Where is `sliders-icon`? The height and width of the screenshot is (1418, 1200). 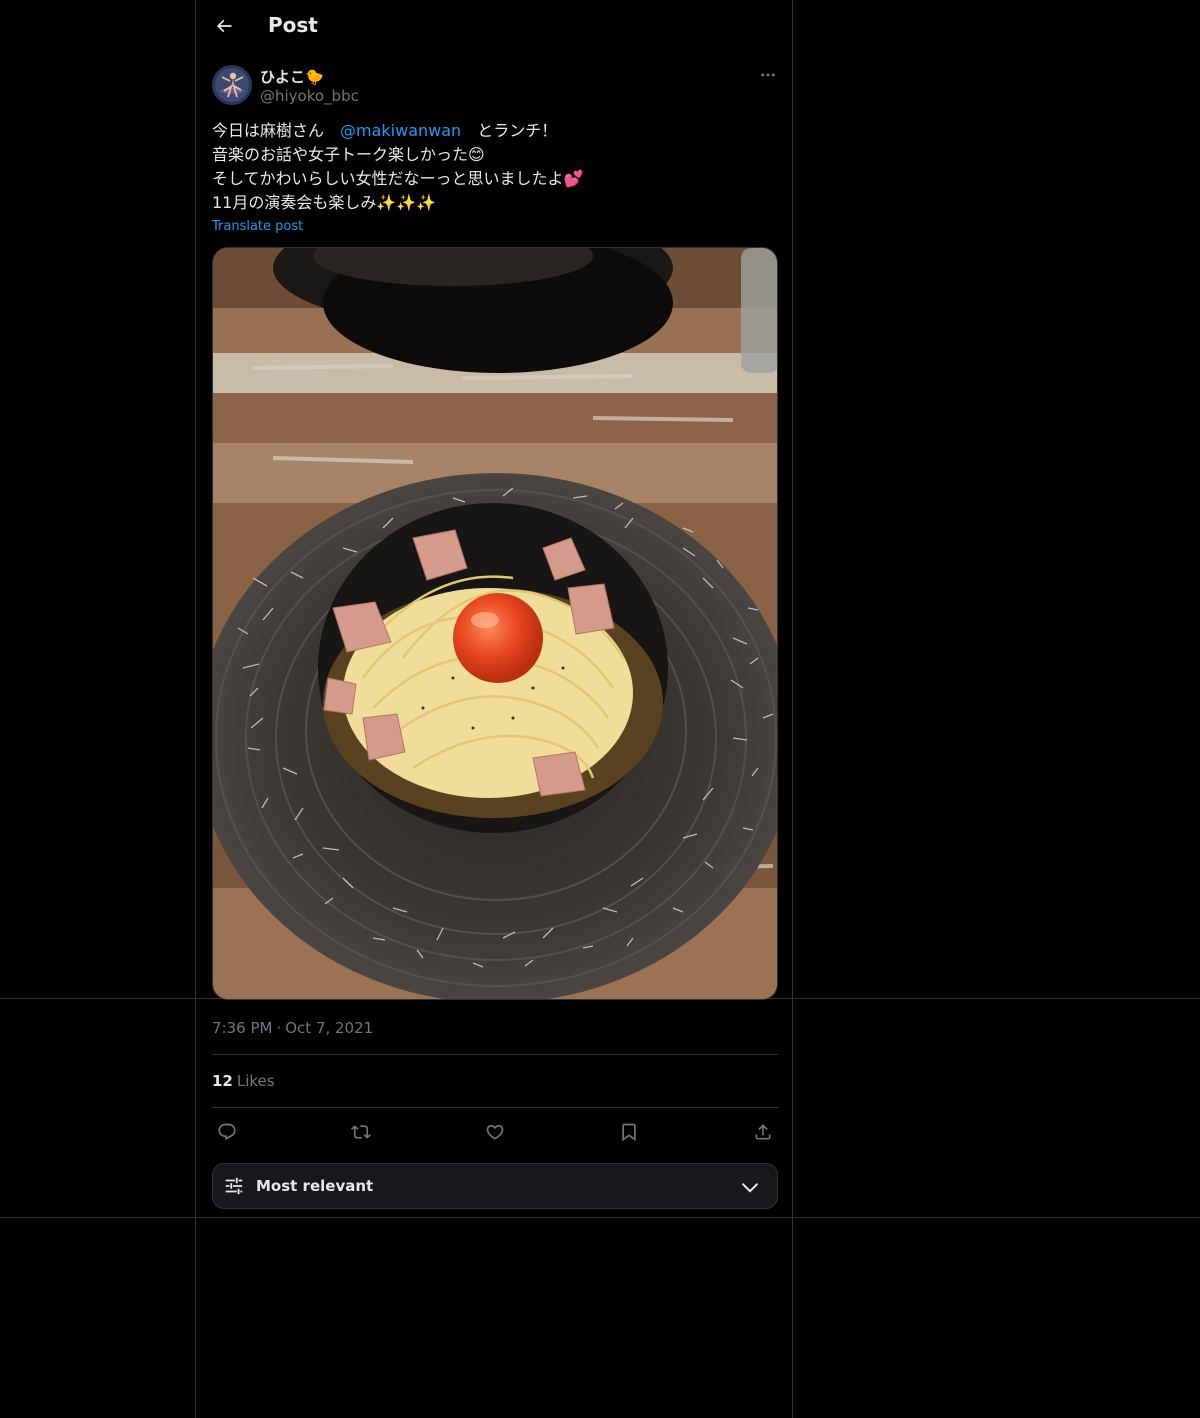 sliders-icon is located at coordinates (234, 1186).